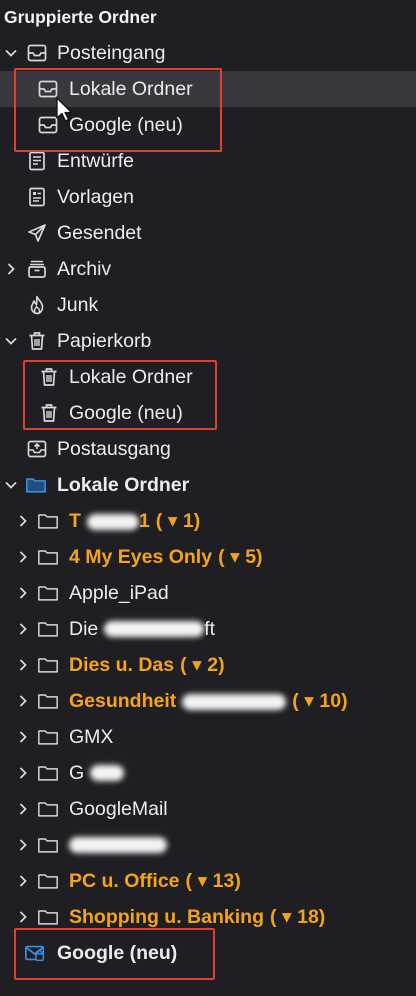  What do you see at coordinates (147, 665) in the screenshot?
I see `folder-label: Dies u. Das( ▾ 2)` at bounding box center [147, 665].